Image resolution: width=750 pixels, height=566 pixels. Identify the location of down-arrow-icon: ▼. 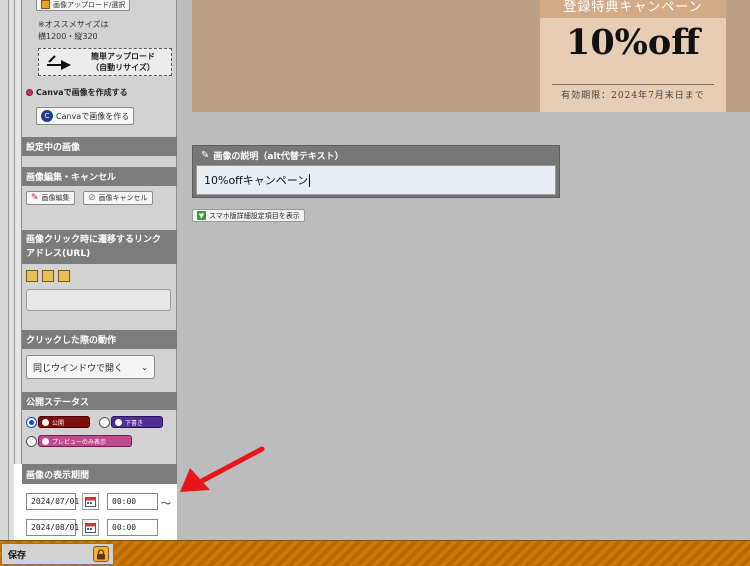
(201, 215).